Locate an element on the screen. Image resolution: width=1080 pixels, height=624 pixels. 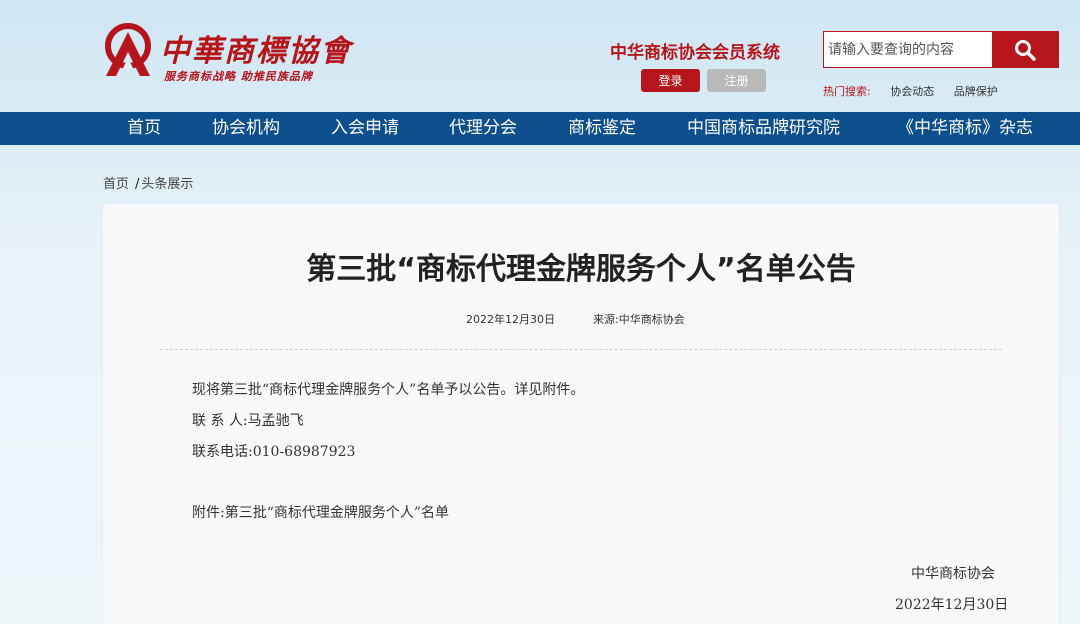
nav-item-organization: 协会机构 is located at coordinates (246, 128).